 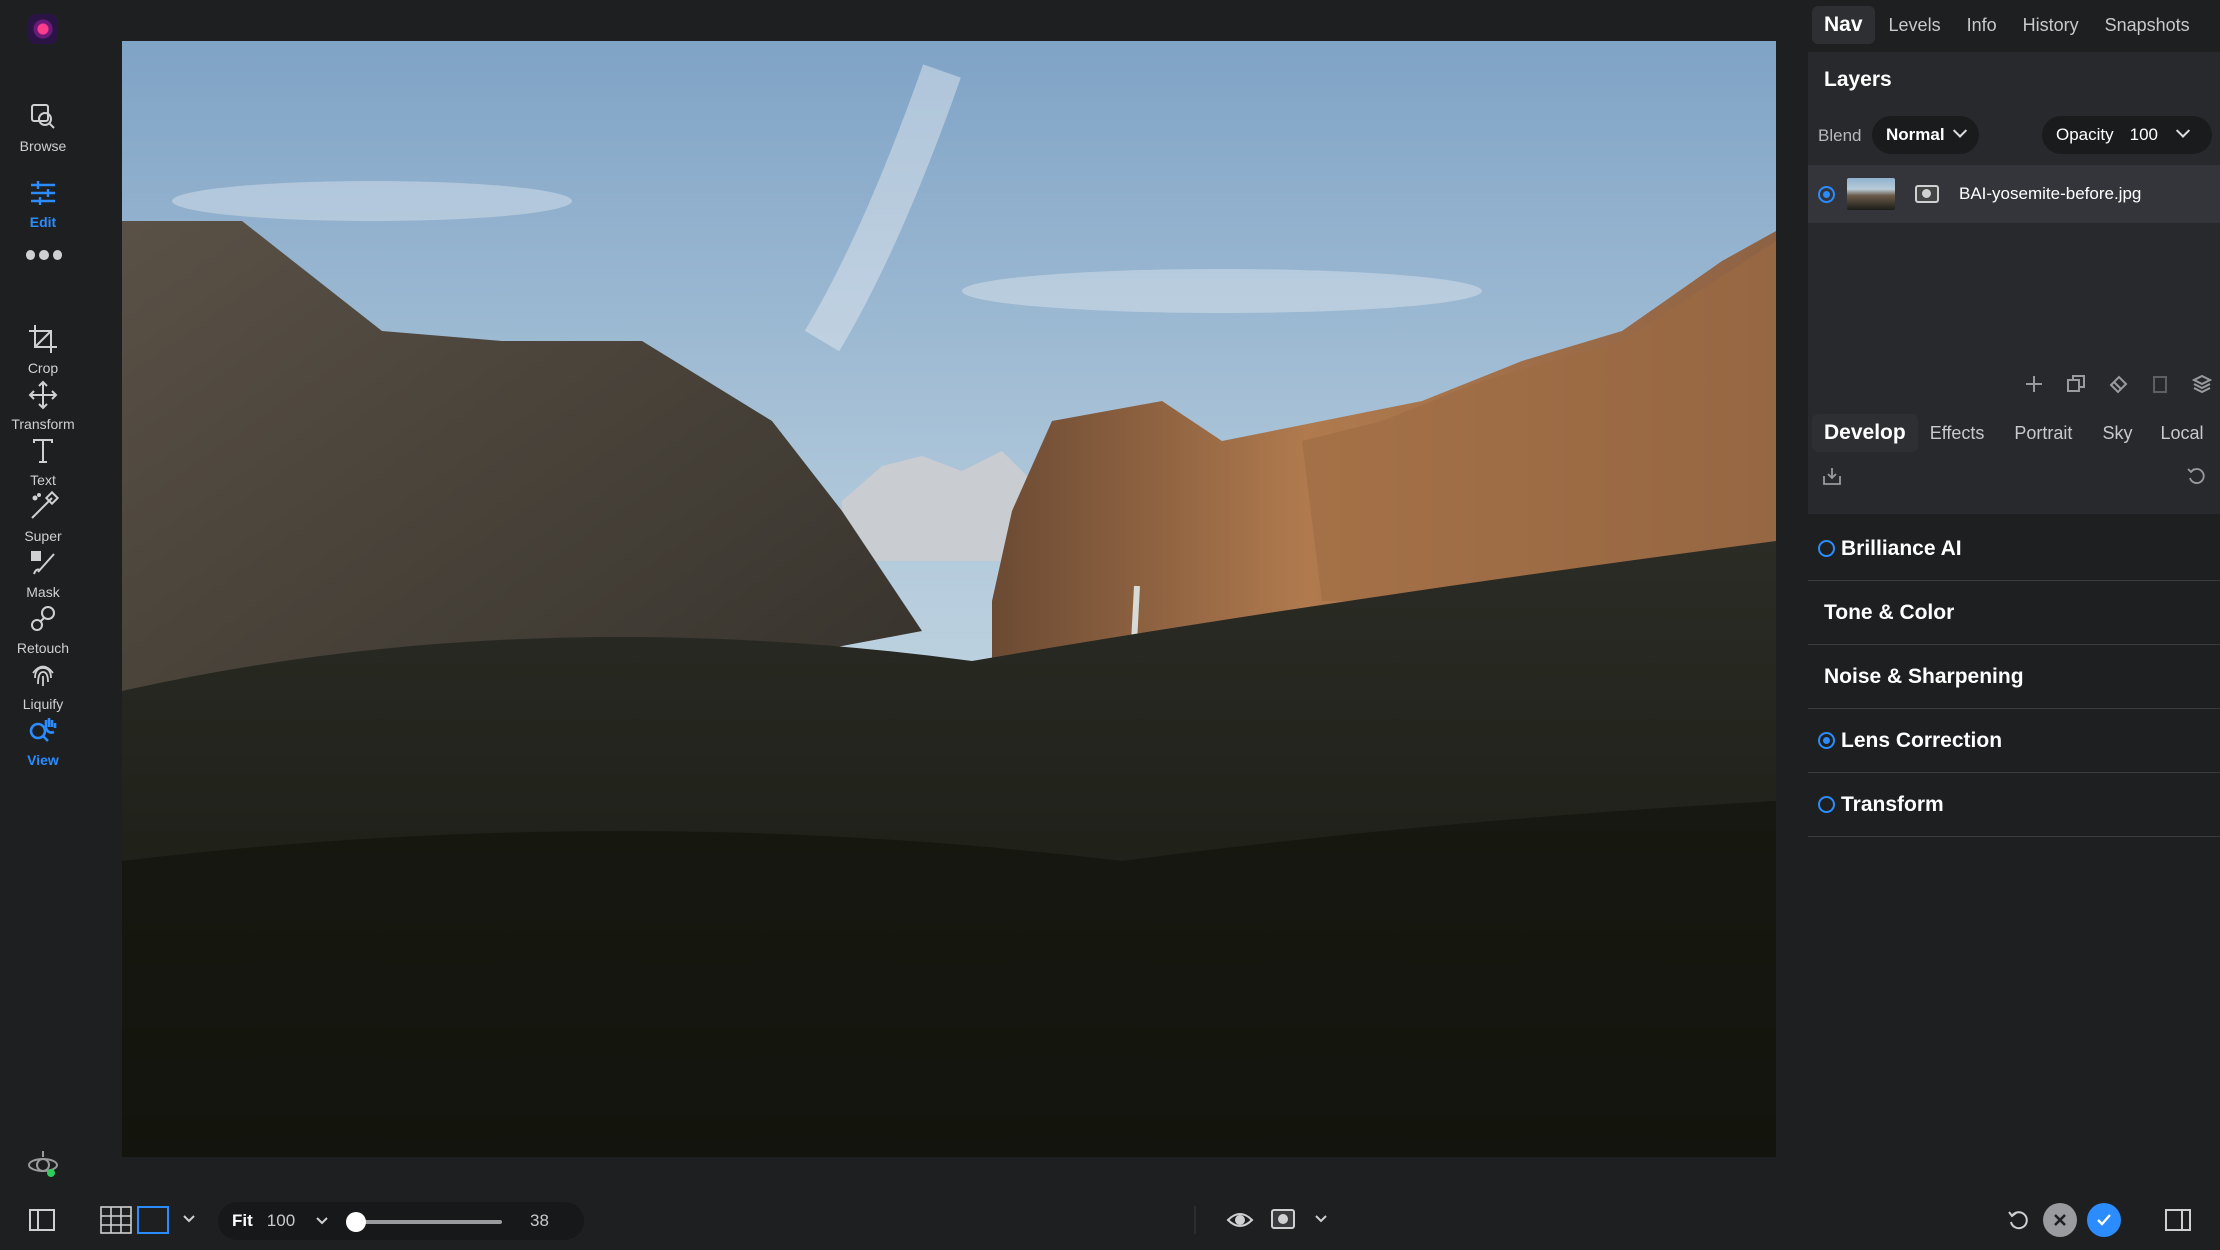 What do you see at coordinates (2076, 384) in the screenshot?
I see `duplicate-layer-icon` at bounding box center [2076, 384].